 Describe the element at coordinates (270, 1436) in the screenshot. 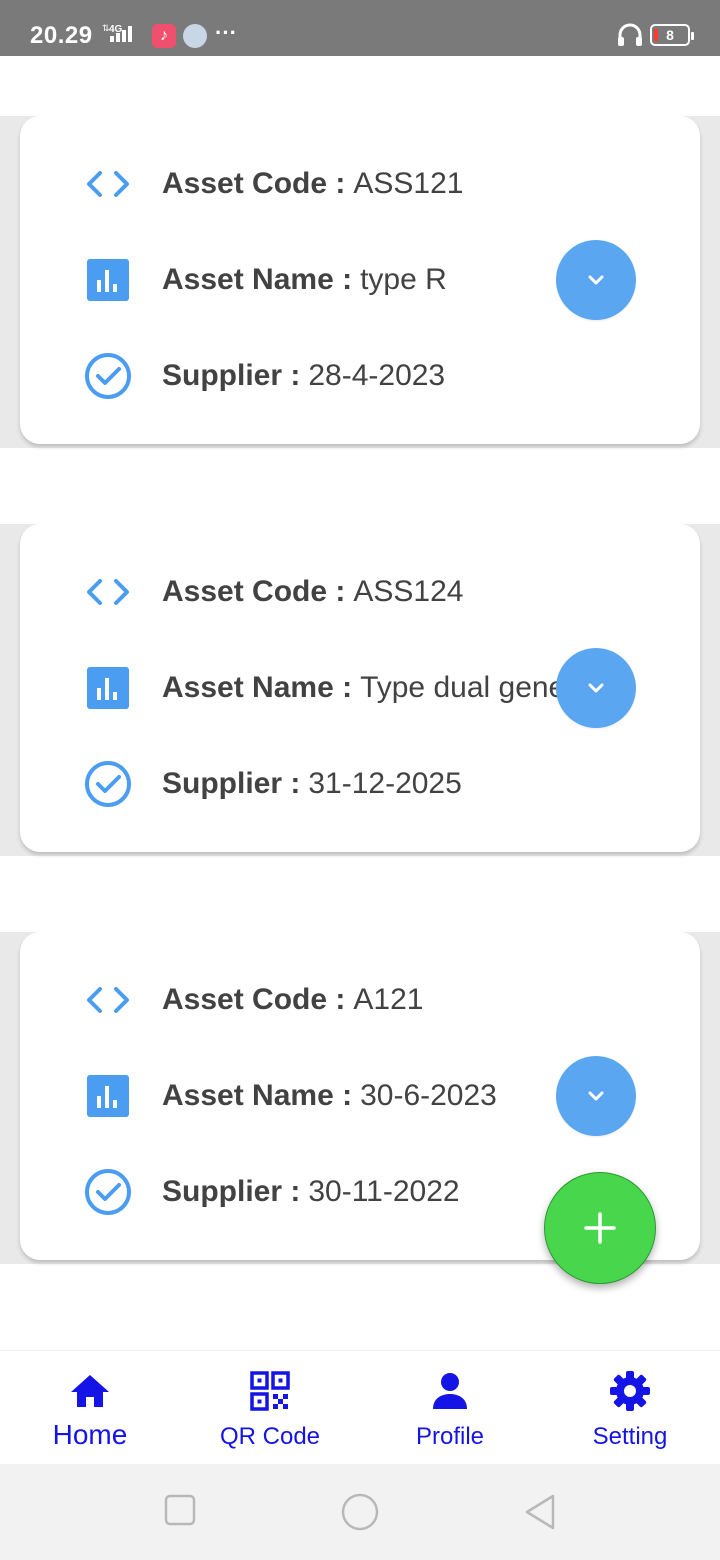

I see `nav-label-qr-code: QR Code` at that location.